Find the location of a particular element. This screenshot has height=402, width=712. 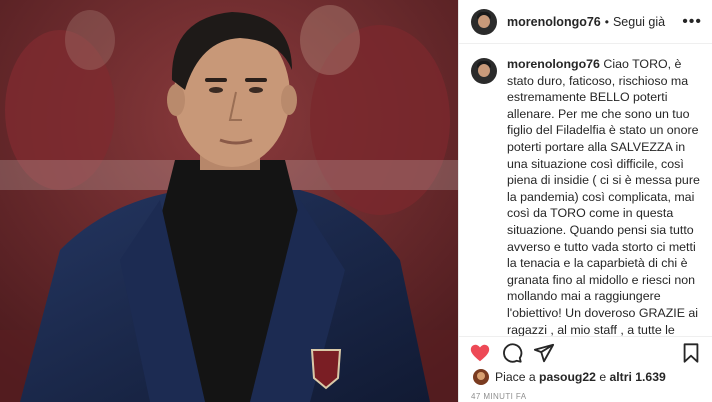

post-header: morenolongo76 • Segui già ••• is located at coordinates (585, 22).